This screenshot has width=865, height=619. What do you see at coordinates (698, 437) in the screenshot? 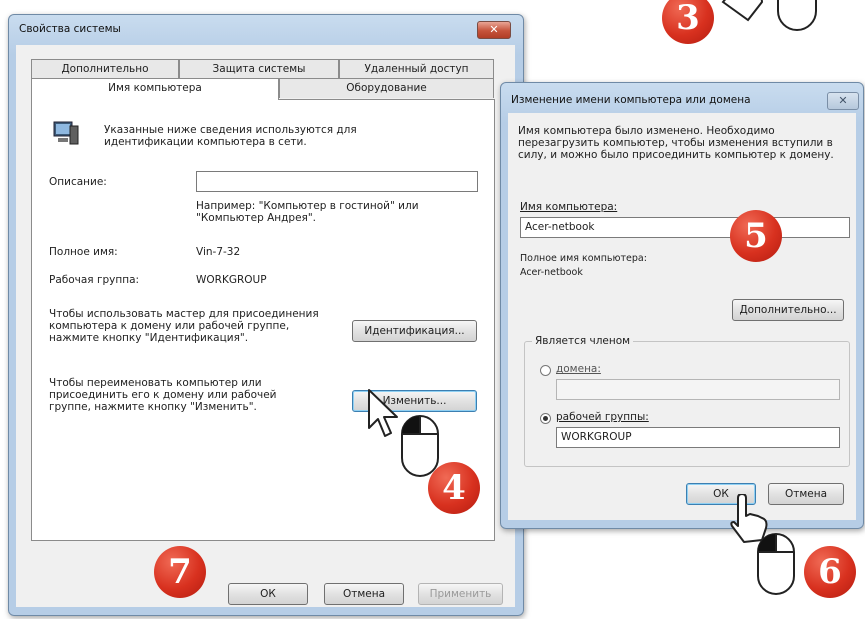
I see `workgroup-input: WORKGROUP` at bounding box center [698, 437].